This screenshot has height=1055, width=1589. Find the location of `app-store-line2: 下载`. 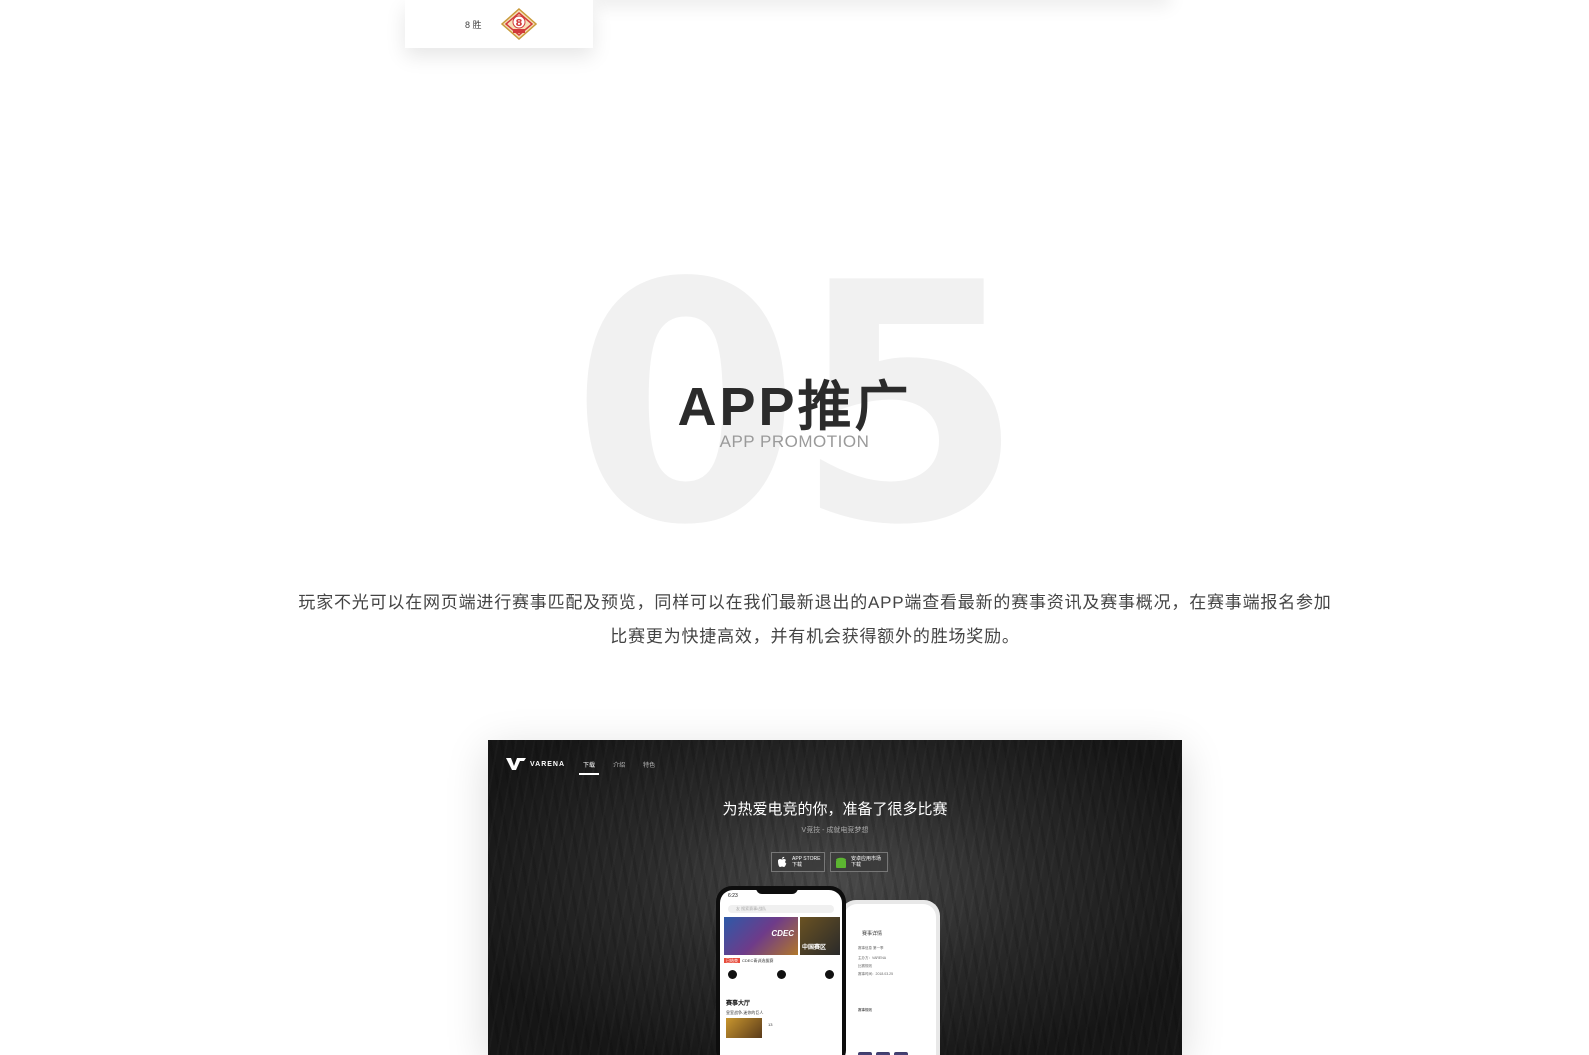

app-store-line2: 下载 is located at coordinates (797, 865).